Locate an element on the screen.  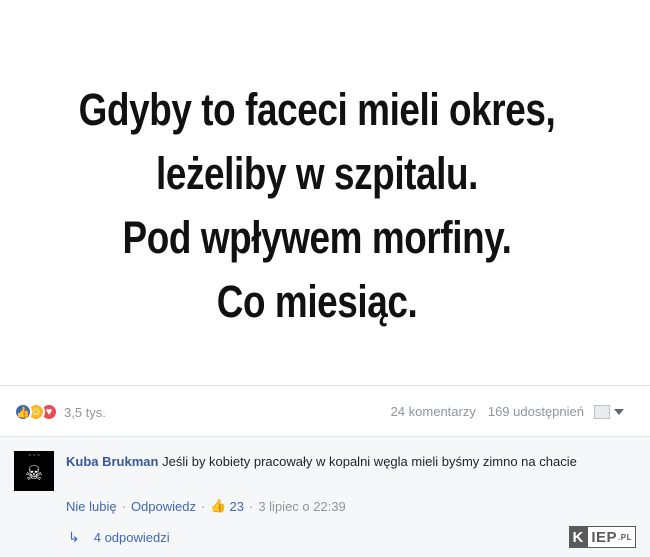
view-replies-link: ↳ 4 odpowiedzi is located at coordinates (119, 537).